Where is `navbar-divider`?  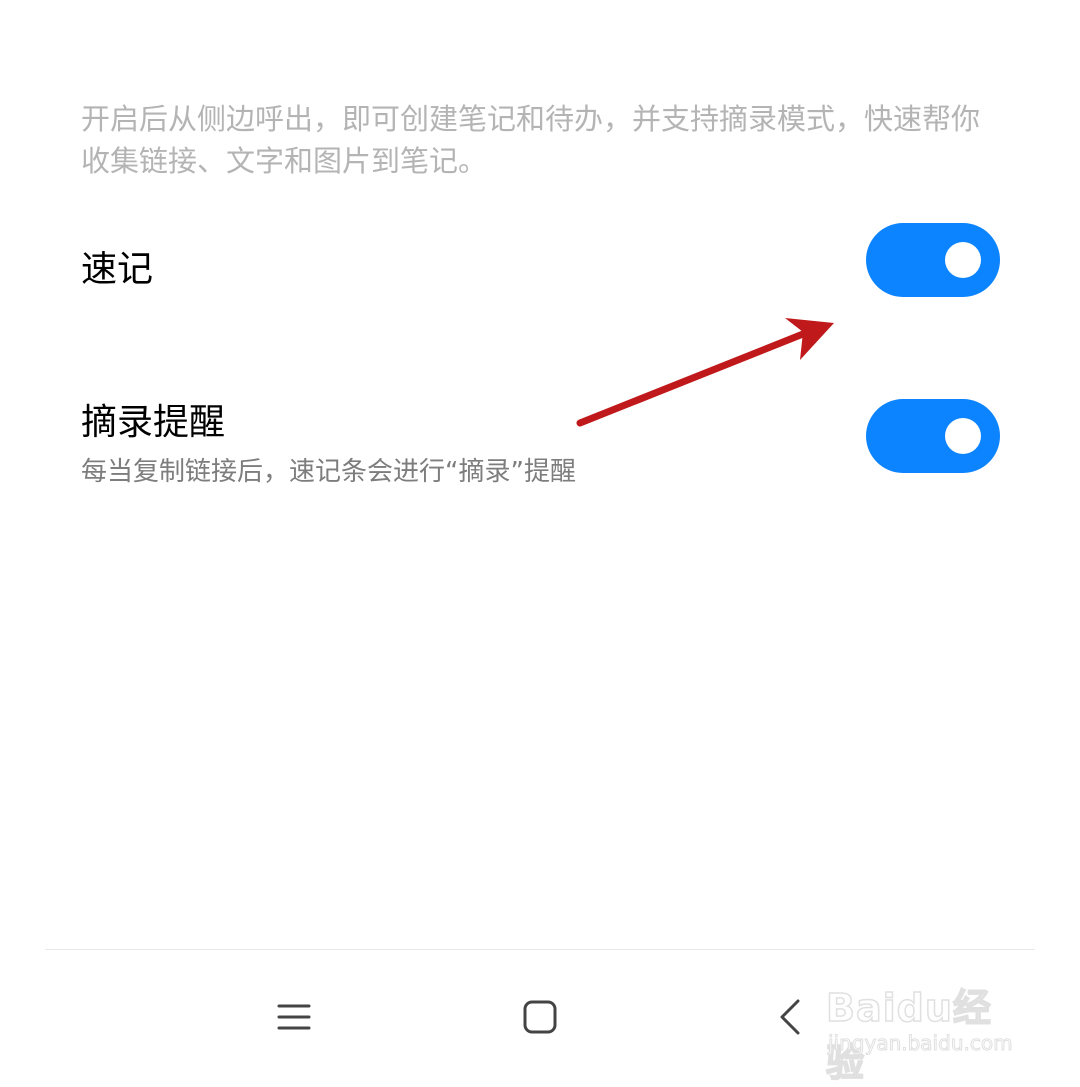 navbar-divider is located at coordinates (540, 949).